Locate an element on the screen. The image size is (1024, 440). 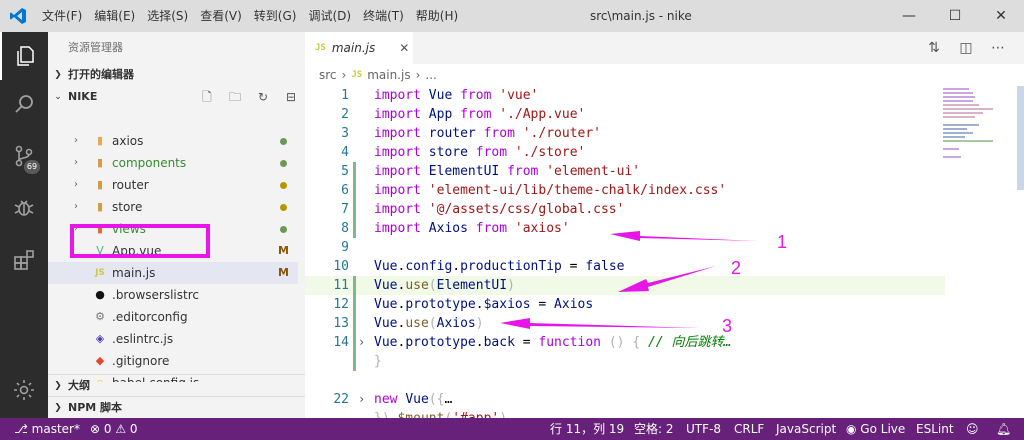
minimize-button: — is located at coordinates (909, 16).